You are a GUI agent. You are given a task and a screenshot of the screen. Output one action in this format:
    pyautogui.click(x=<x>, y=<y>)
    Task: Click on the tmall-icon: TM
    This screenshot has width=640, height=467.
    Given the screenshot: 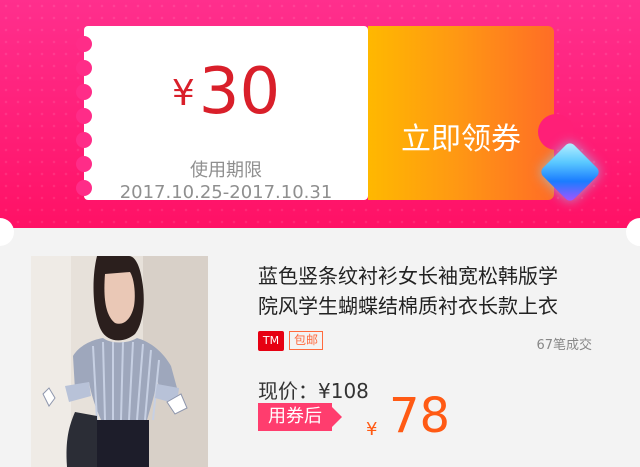 What is the action you would take?
    pyautogui.click(x=271, y=341)
    